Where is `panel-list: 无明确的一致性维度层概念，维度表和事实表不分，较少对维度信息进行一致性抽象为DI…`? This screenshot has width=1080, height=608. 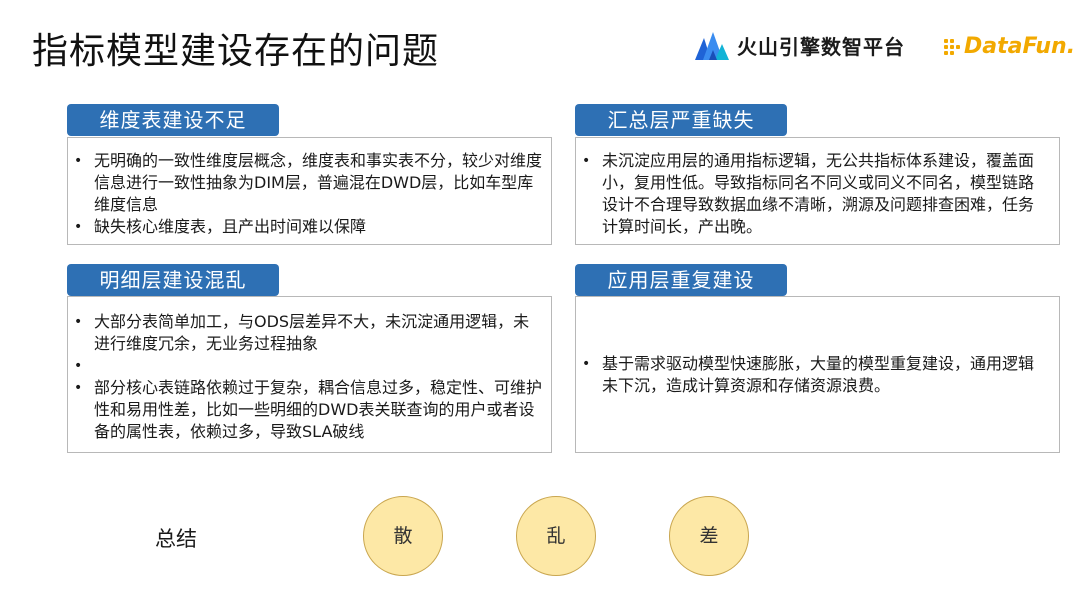
panel-list: 无明确的一致性维度层概念，维度表和事实表不分，较少对维度信息进行一致性抽象为DI… is located at coordinates (307, 194).